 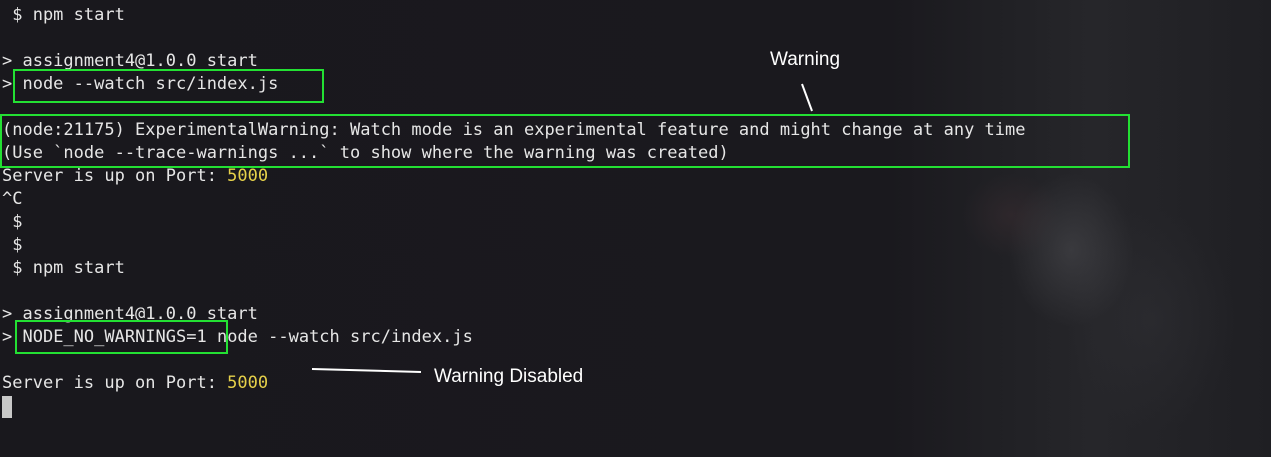 I want to click on highlight-box-flag, so click(x=121, y=337).